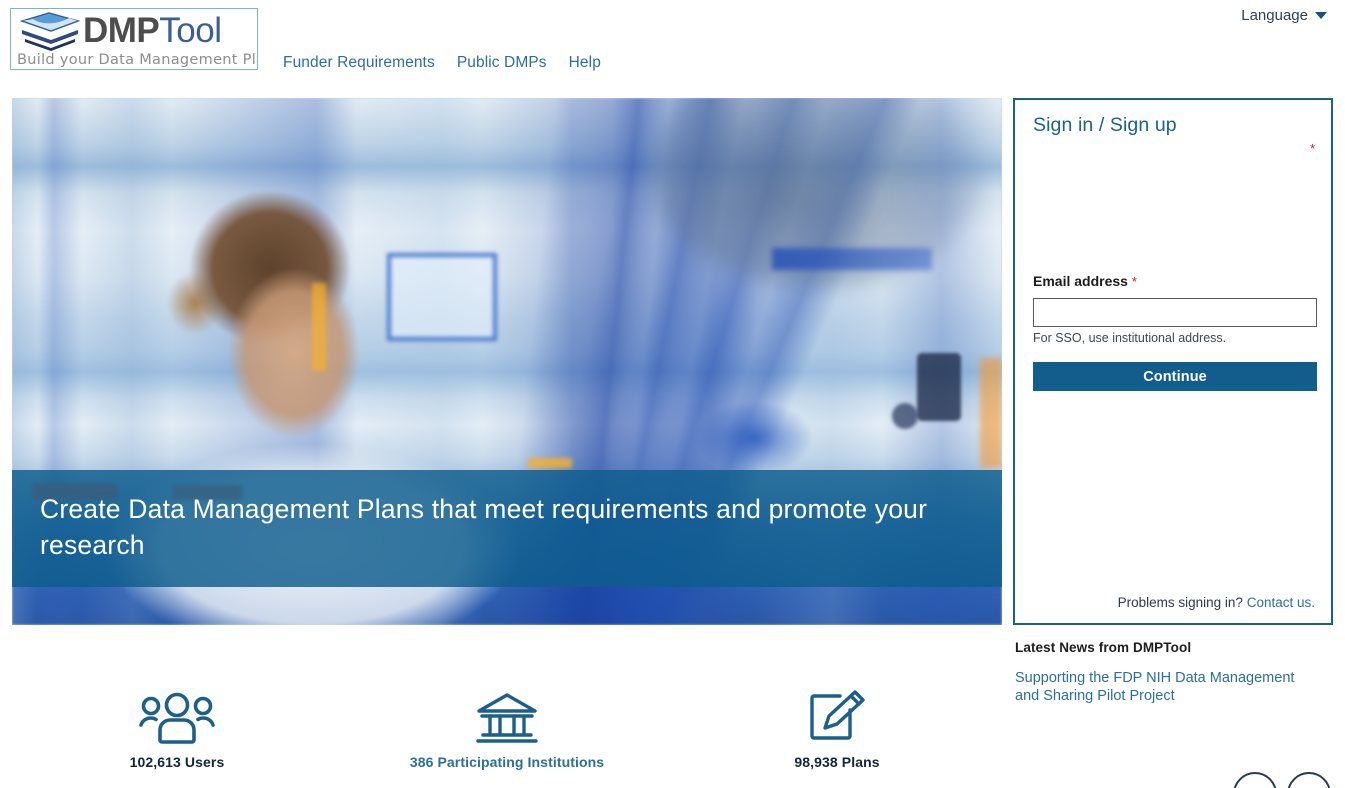  What do you see at coordinates (190, 30) in the screenshot?
I see `logo-word-tool: Tool` at bounding box center [190, 30].